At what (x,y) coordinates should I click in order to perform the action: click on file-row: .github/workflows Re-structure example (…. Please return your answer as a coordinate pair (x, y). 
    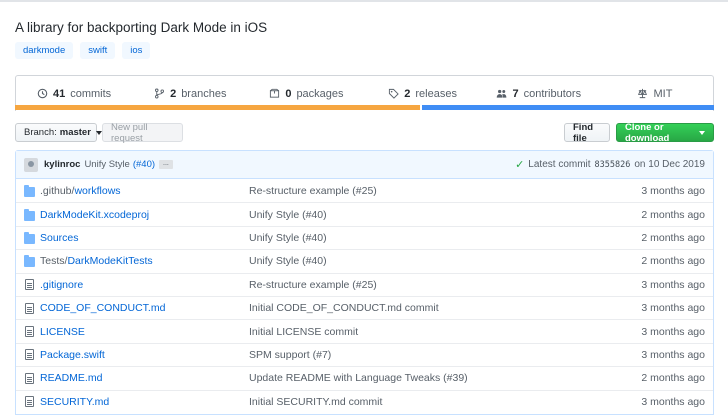
    Looking at the image, I should click on (364, 190).